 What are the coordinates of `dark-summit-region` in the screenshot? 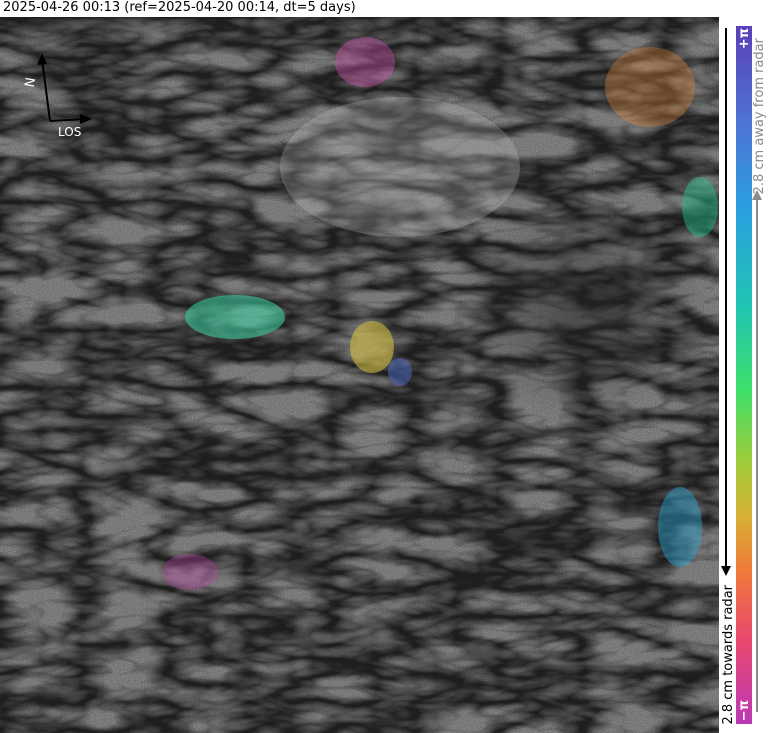 It's located at (580, 307).